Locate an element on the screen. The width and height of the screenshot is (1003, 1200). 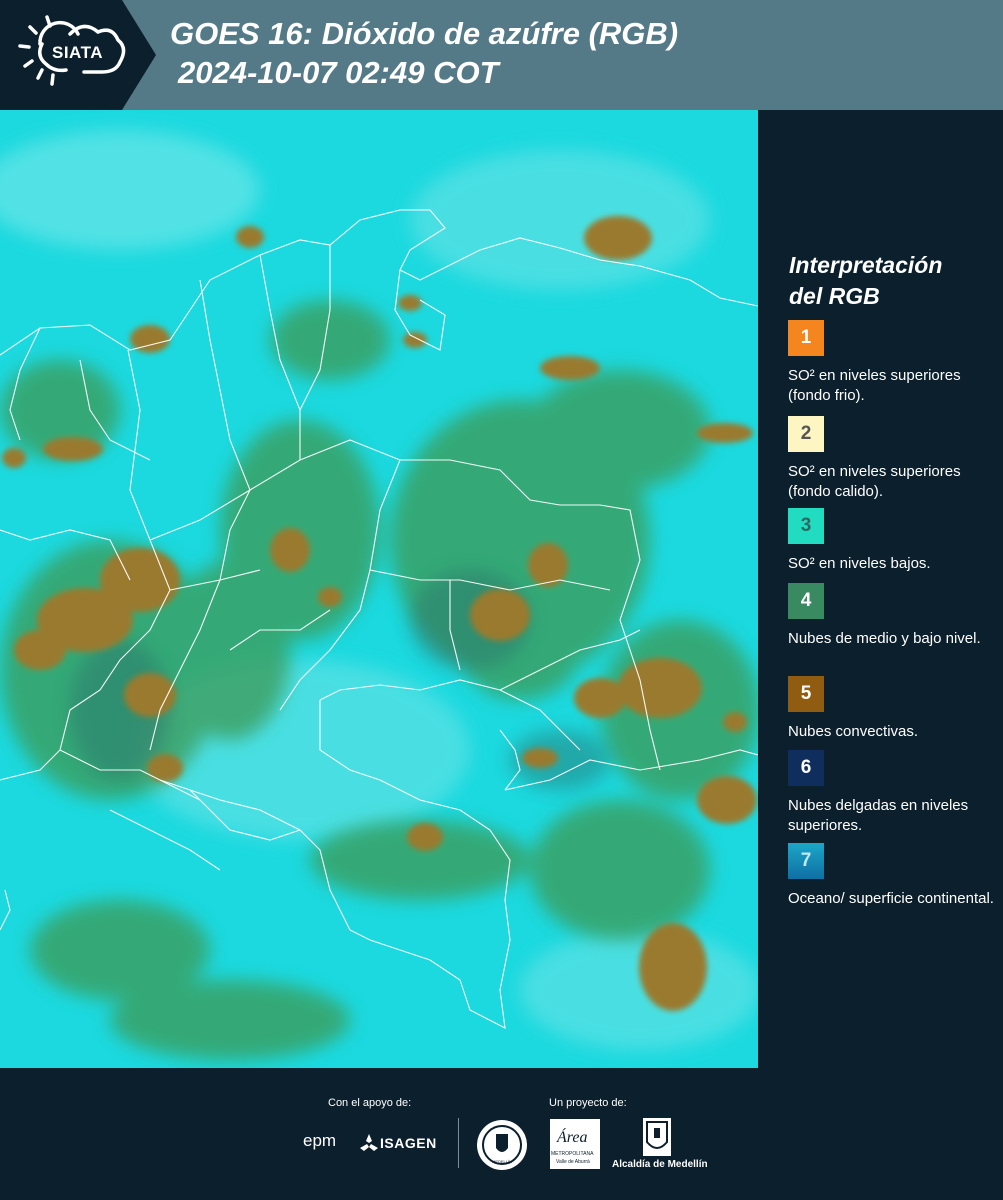
legend-number-6: 6 is located at coordinates (806, 767).